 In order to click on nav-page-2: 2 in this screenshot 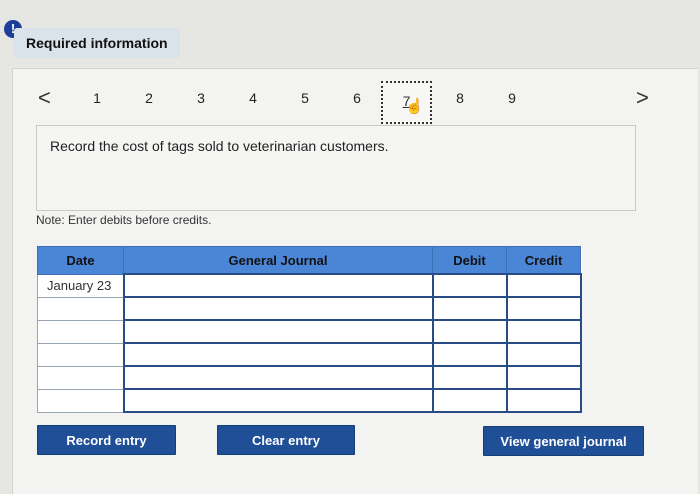, I will do `click(149, 98)`.